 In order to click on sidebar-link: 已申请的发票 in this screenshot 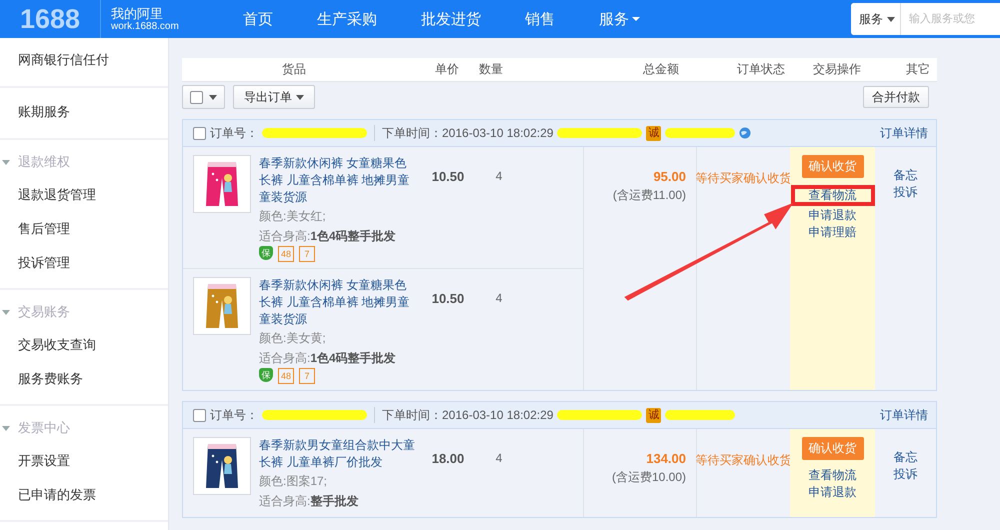, I will do `click(84, 495)`.